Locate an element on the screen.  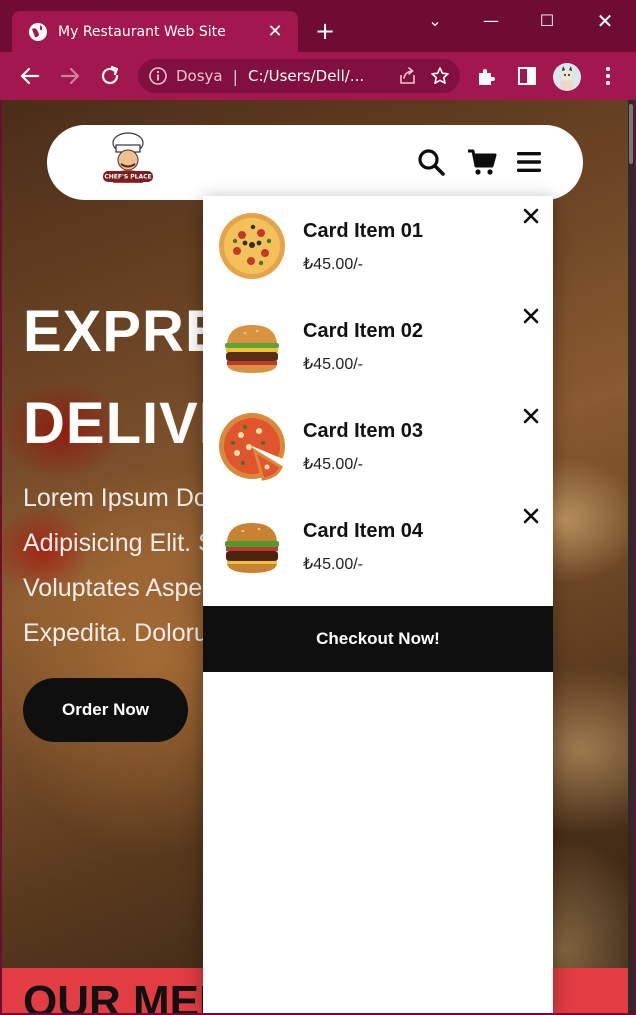
scheme-label: Dosya is located at coordinates (199, 76).